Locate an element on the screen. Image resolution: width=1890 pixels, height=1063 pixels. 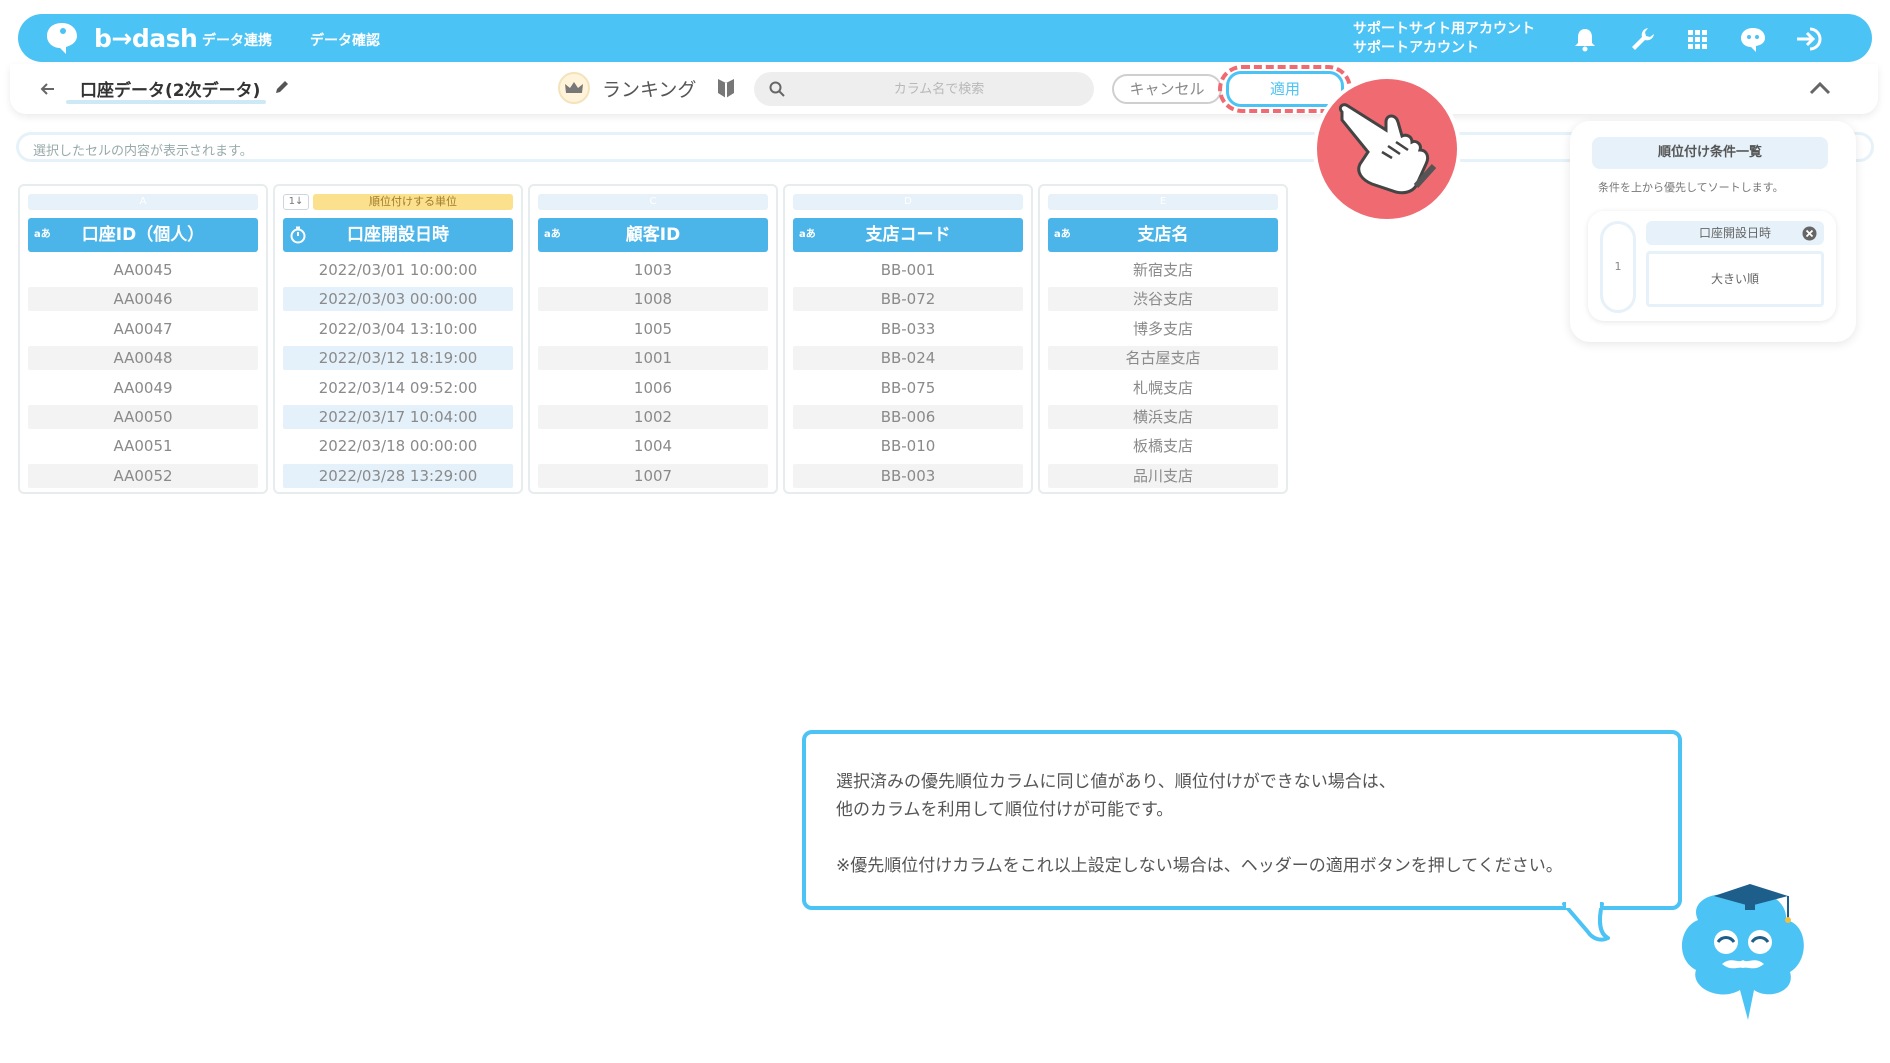
table-cell: AA0051 is located at coordinates (143, 446).